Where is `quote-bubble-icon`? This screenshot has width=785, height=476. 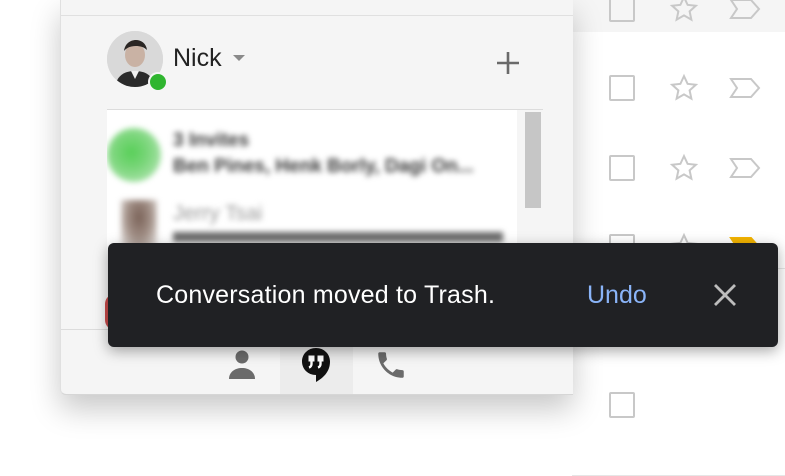
quote-bubble-icon is located at coordinates (316, 365).